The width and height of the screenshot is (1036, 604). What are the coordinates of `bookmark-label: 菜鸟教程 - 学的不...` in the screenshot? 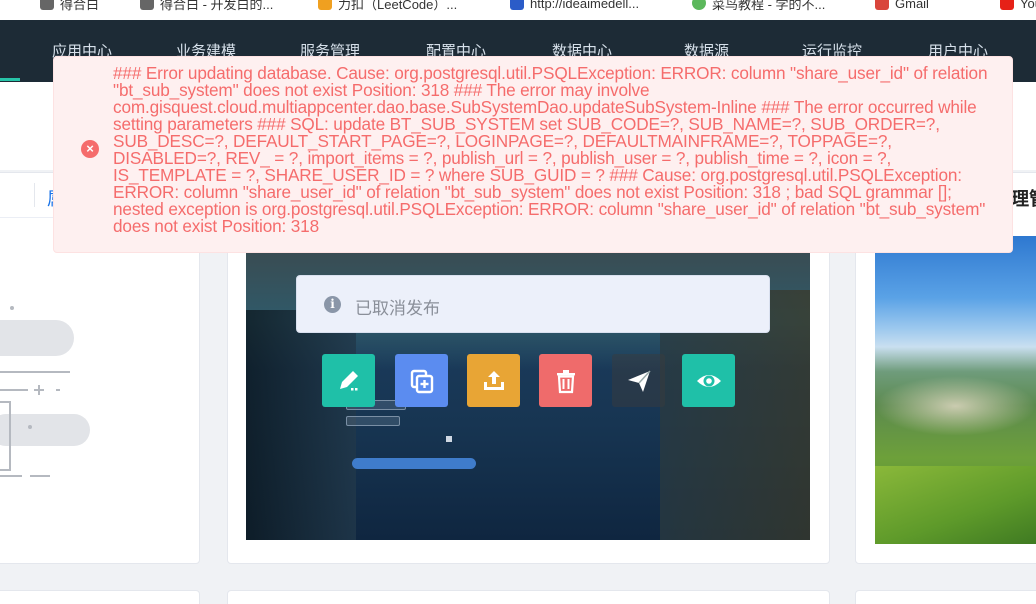 It's located at (769, 6).